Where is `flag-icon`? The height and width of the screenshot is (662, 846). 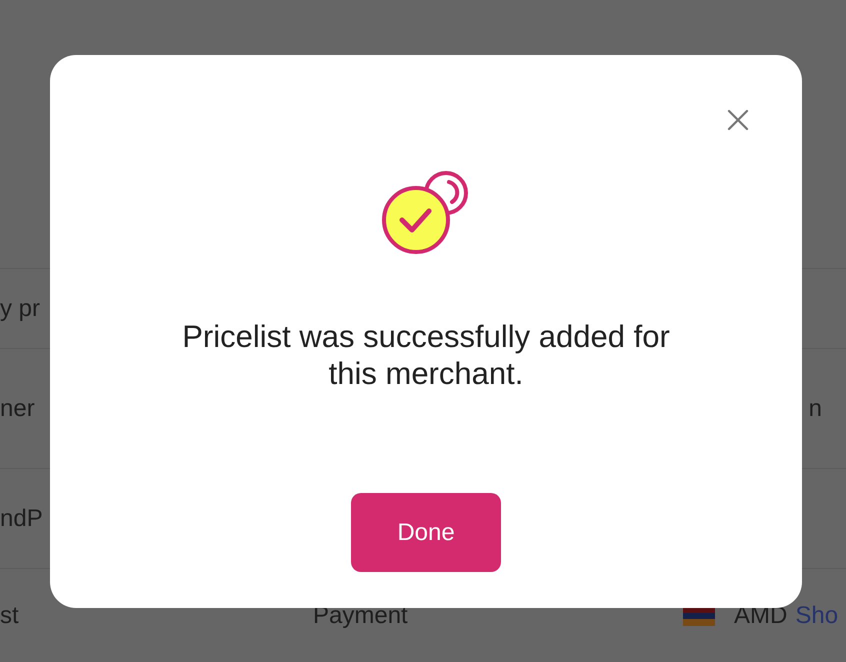
flag-icon is located at coordinates (699, 616).